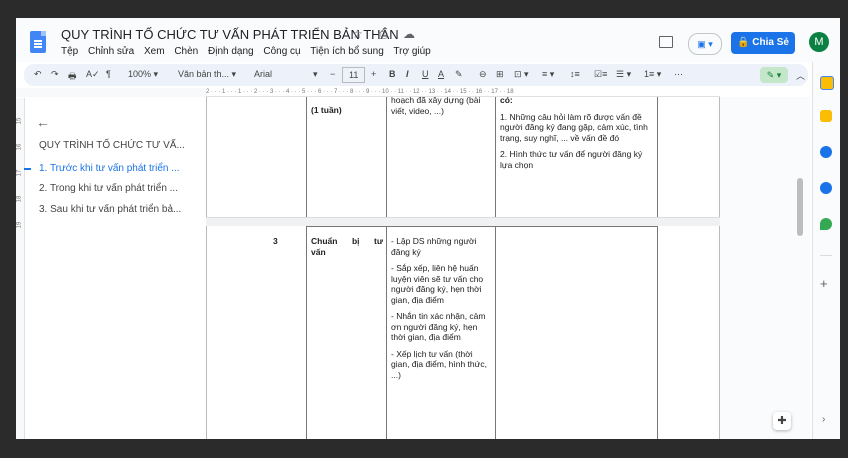 The width and height of the screenshot is (848, 458). Describe the element at coordinates (386, 34) in the screenshot. I see `star-move-cloud-icons: ☆ ⎙ ☁` at that location.